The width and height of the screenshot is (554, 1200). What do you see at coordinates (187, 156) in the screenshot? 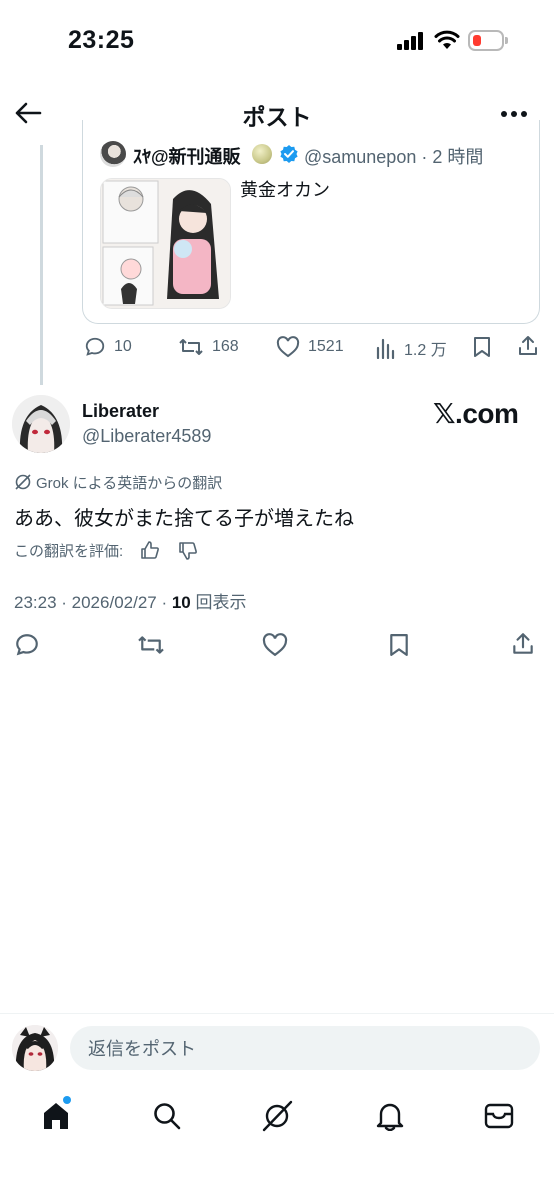
I see `quoted-author-name: ｽﾔ@新刊通販` at bounding box center [187, 156].